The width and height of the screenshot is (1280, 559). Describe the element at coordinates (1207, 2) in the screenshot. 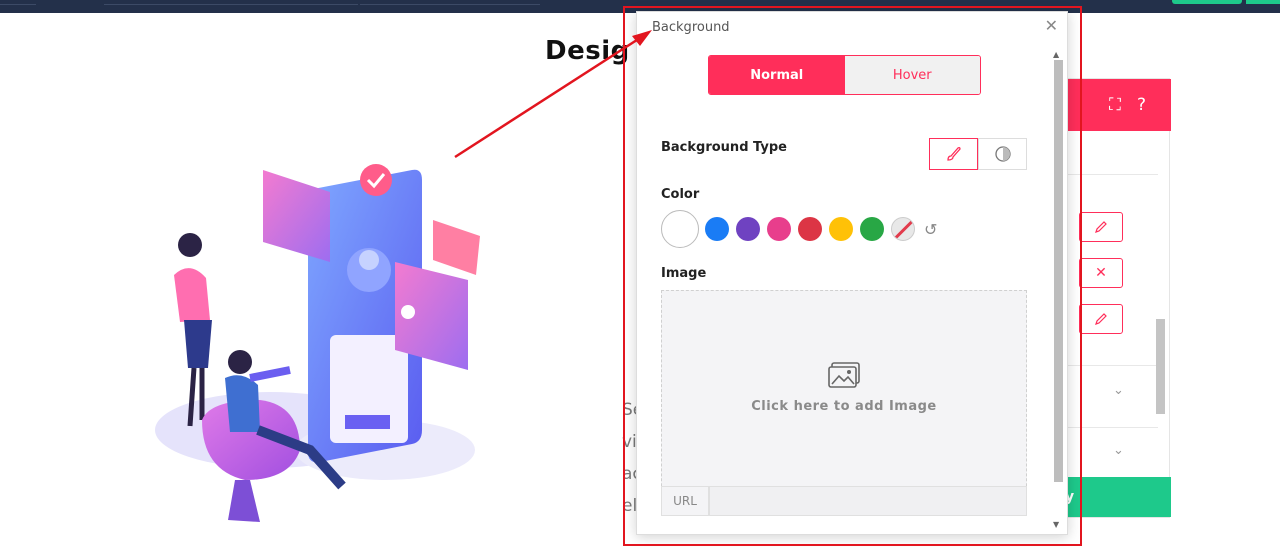

I see `publish-button` at that location.